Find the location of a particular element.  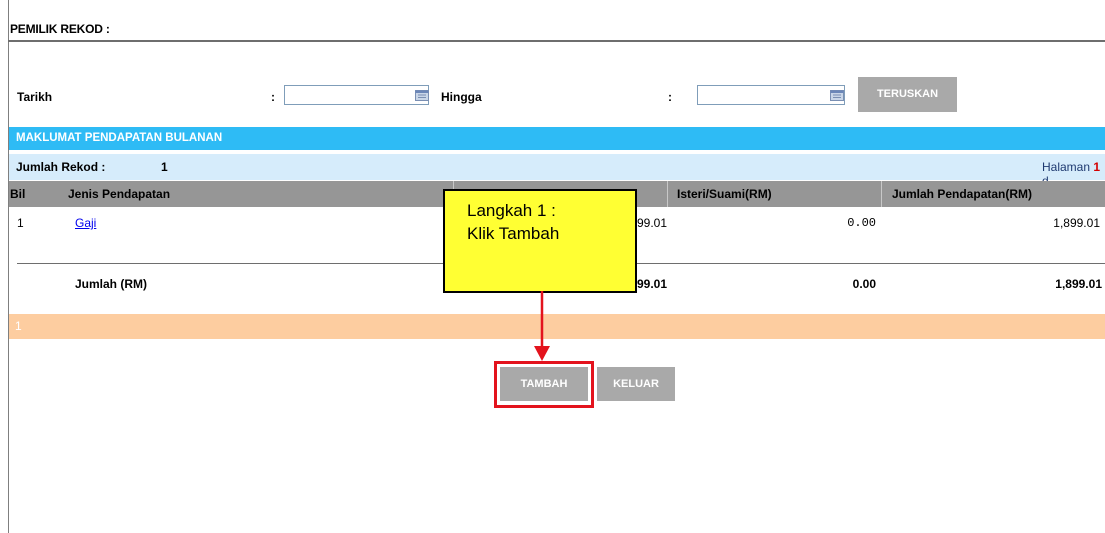

col-jumlah-pendapatan: Jumlah Pendapatan(RM) is located at coordinates (962, 194).